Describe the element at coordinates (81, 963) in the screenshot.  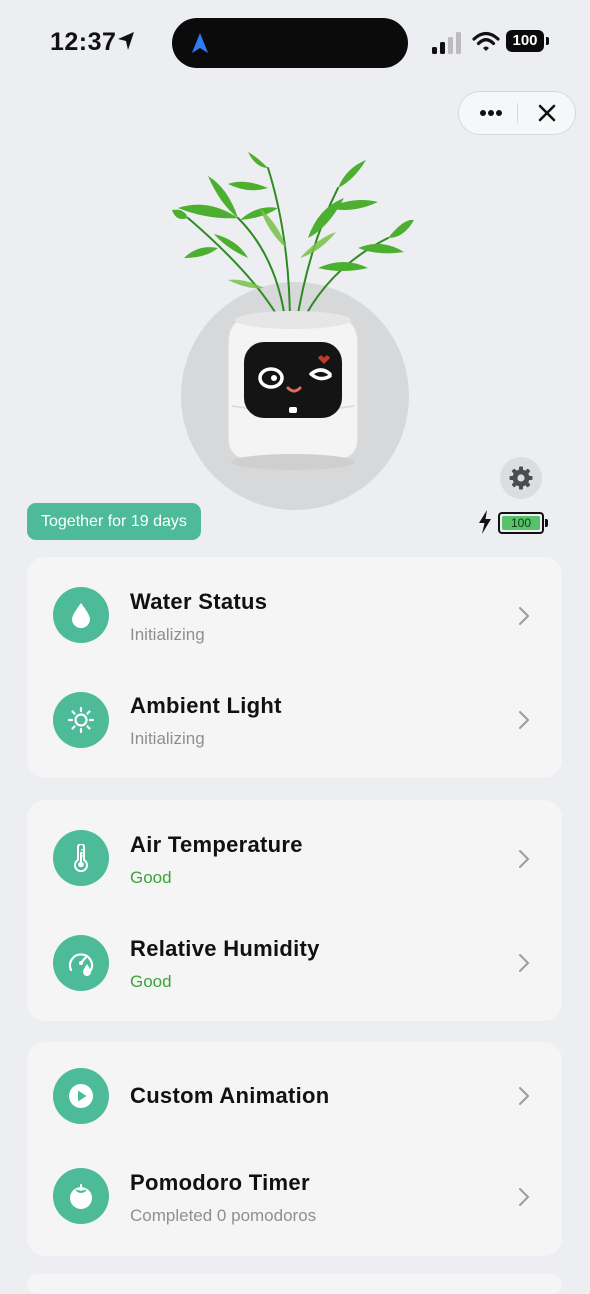
I see `humidity-gauge-icon` at that location.